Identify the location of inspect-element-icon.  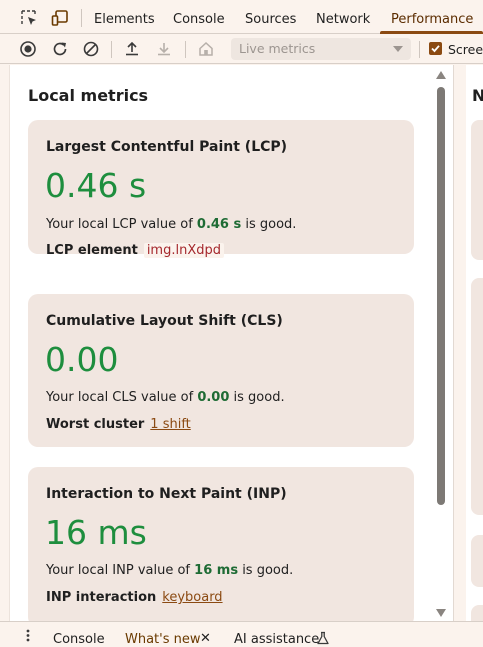
(29, 18).